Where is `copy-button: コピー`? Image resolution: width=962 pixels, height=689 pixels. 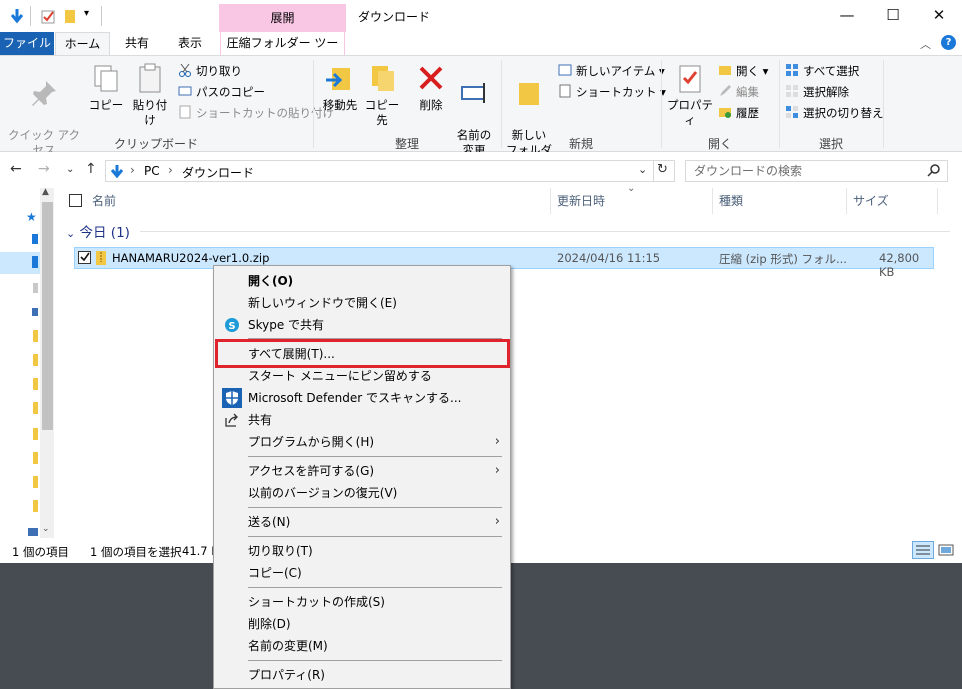
copy-button: コピー is located at coordinates (106, 87).